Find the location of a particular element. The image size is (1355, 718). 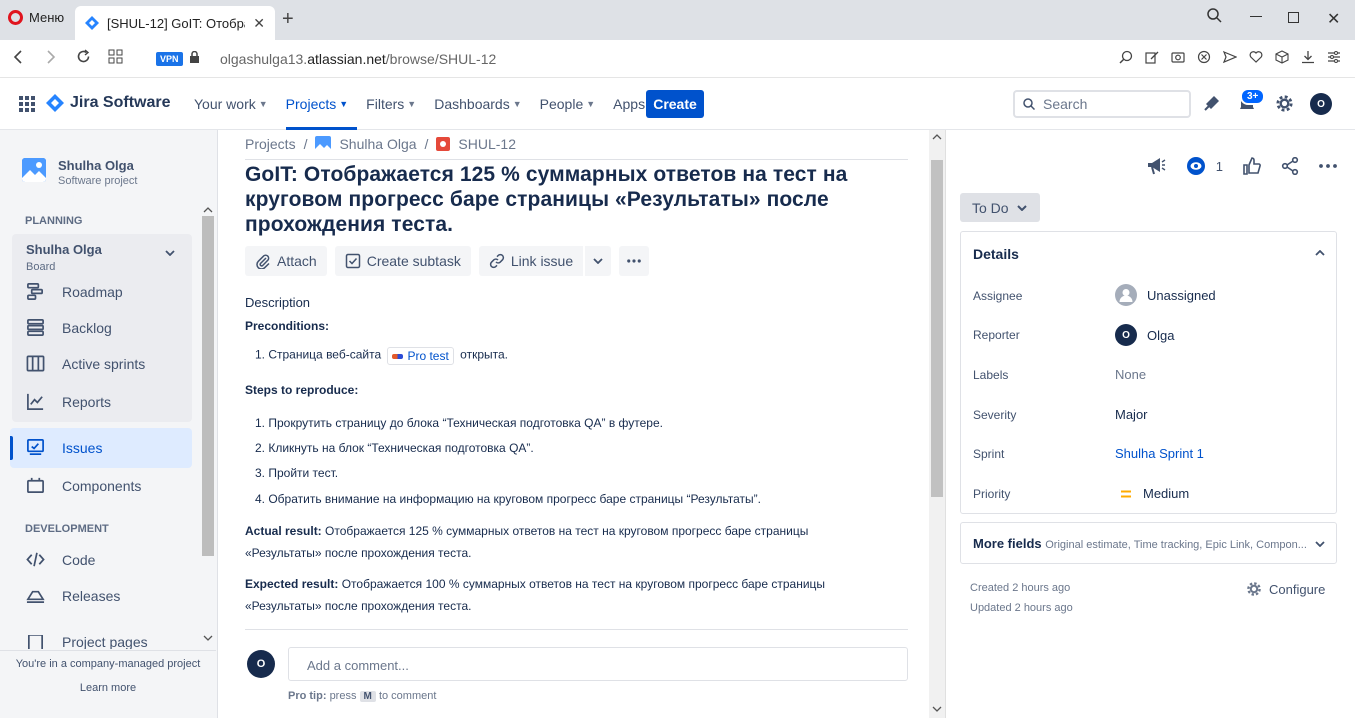

sidebar-item-backlog: Backlog is located at coordinates (69, 327).